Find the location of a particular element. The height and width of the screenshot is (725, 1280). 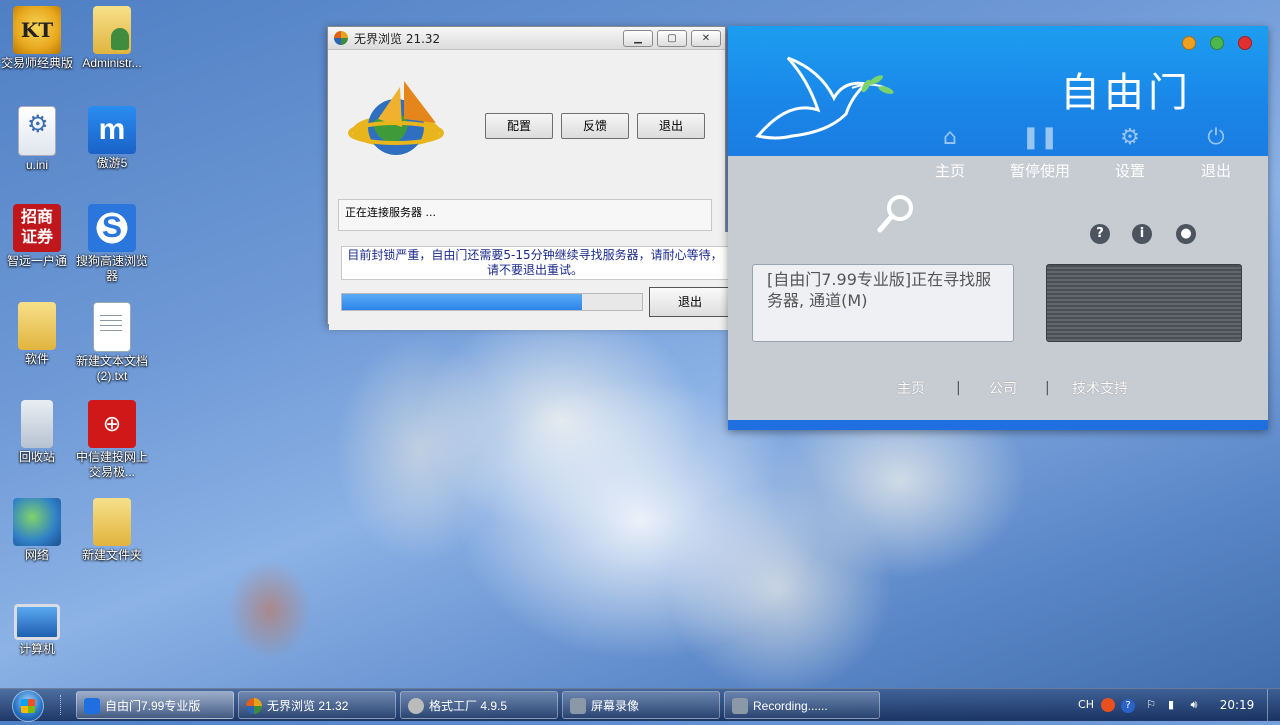

desktop-icon-network: 网络 is located at coordinates (37, 530).